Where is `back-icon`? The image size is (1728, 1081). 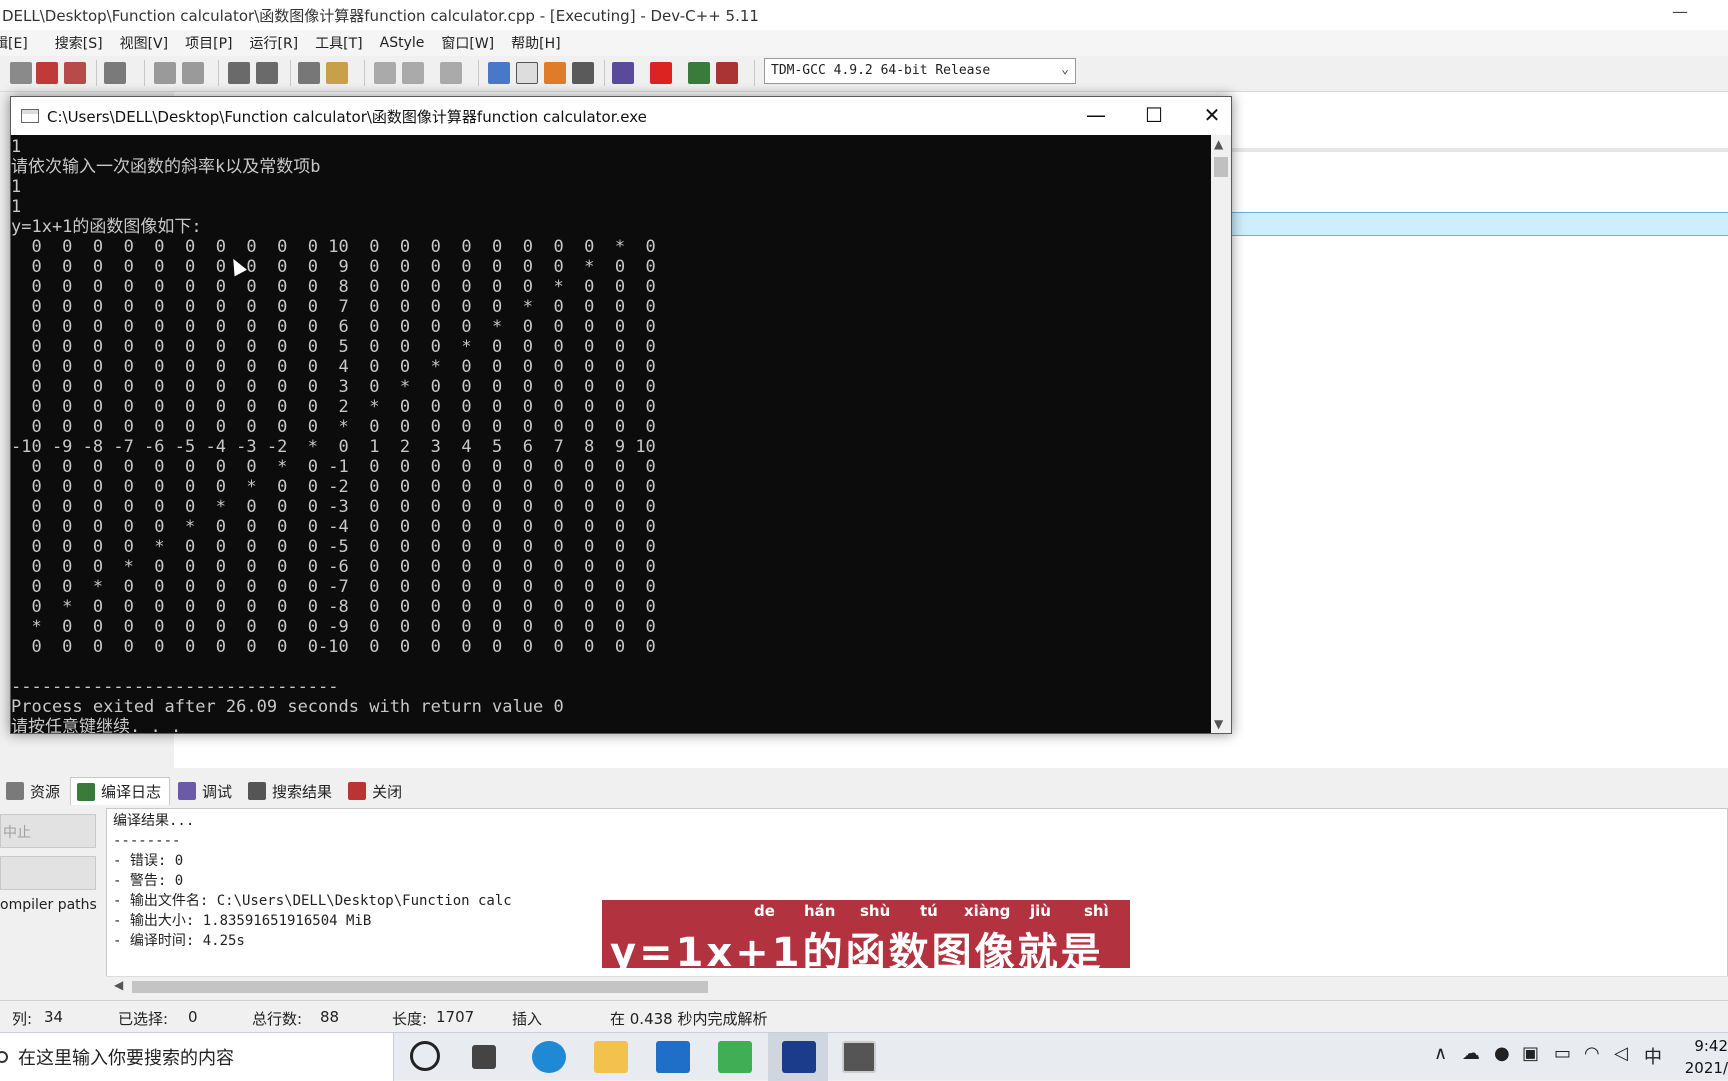
back-icon is located at coordinates (385, 73).